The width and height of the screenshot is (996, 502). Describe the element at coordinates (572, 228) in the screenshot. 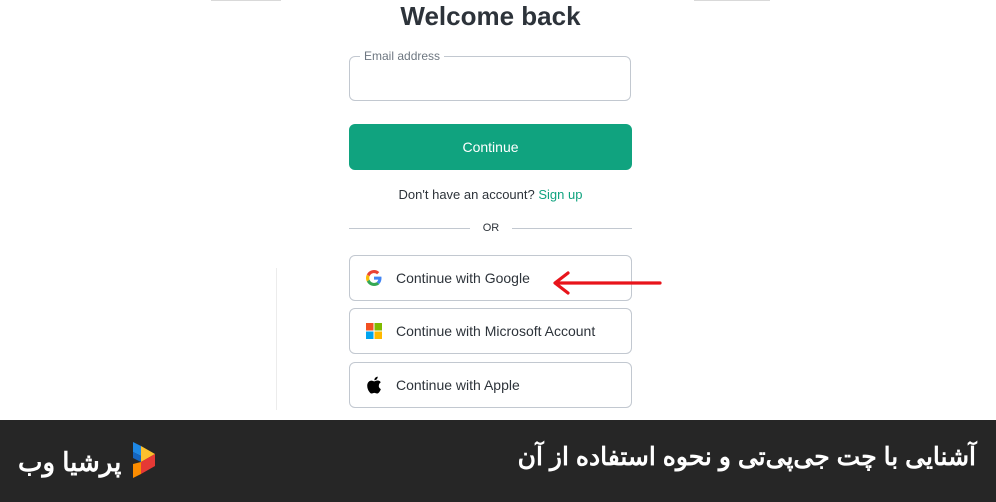

I see `or-divider-right` at that location.